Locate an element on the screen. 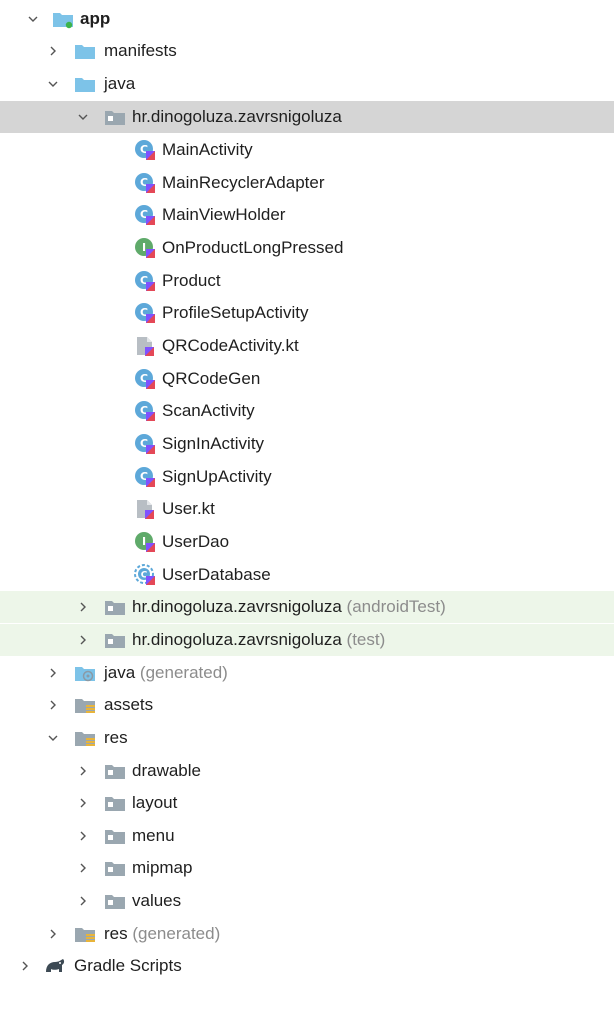  tree-row-java: java is located at coordinates (307, 84).